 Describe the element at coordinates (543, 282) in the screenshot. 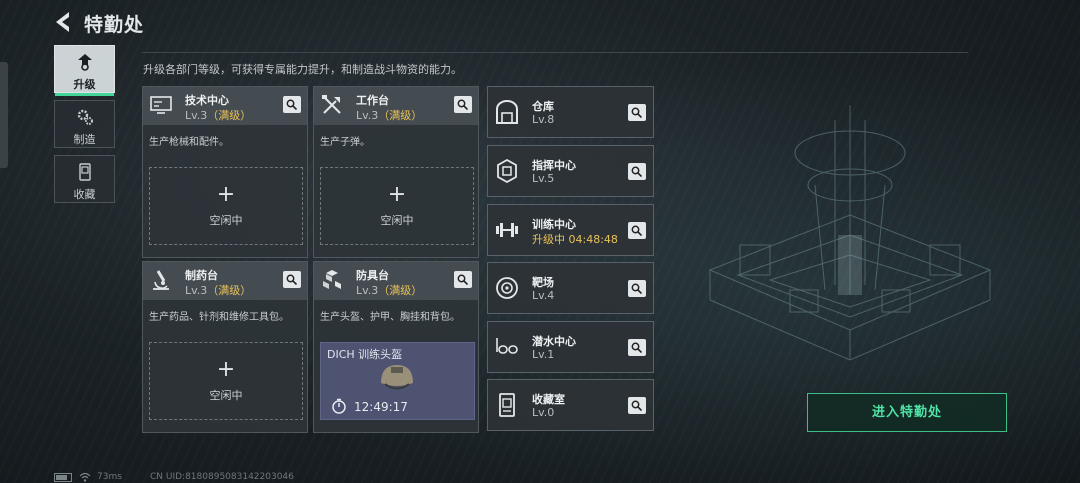

I see `facility-name: 靶场` at that location.